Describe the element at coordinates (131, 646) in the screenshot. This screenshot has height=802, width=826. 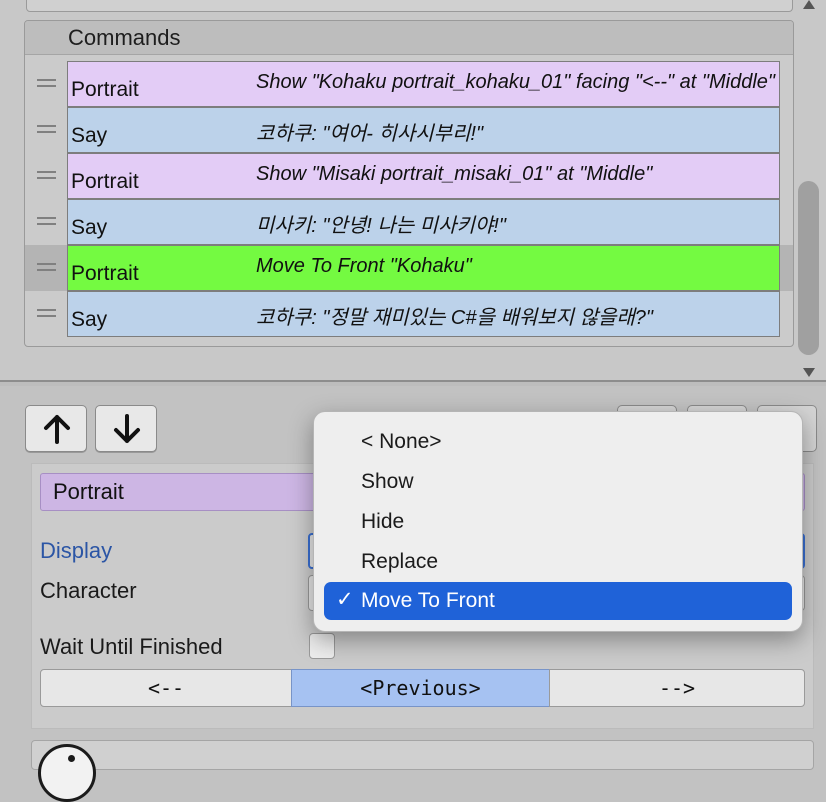
I see `wait-until-finished-label: Wait Until Finished` at that location.